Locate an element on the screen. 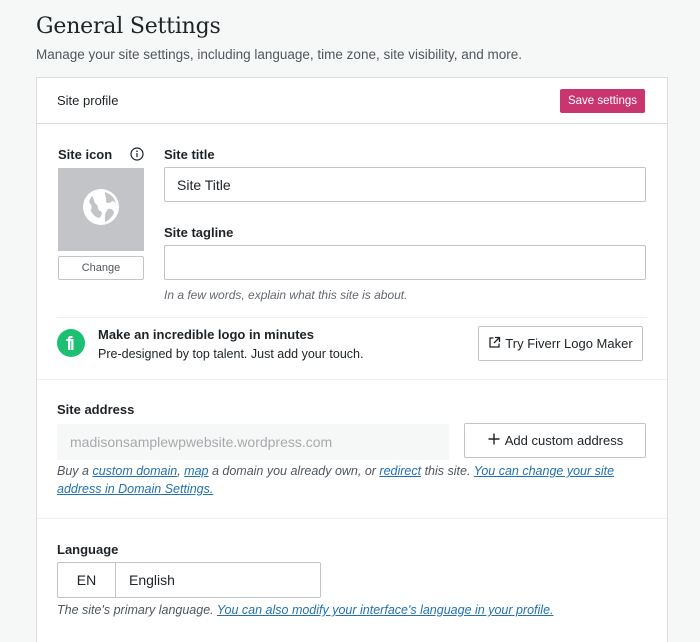 The image size is (700, 642). site-title-label: Site title is located at coordinates (189, 154).